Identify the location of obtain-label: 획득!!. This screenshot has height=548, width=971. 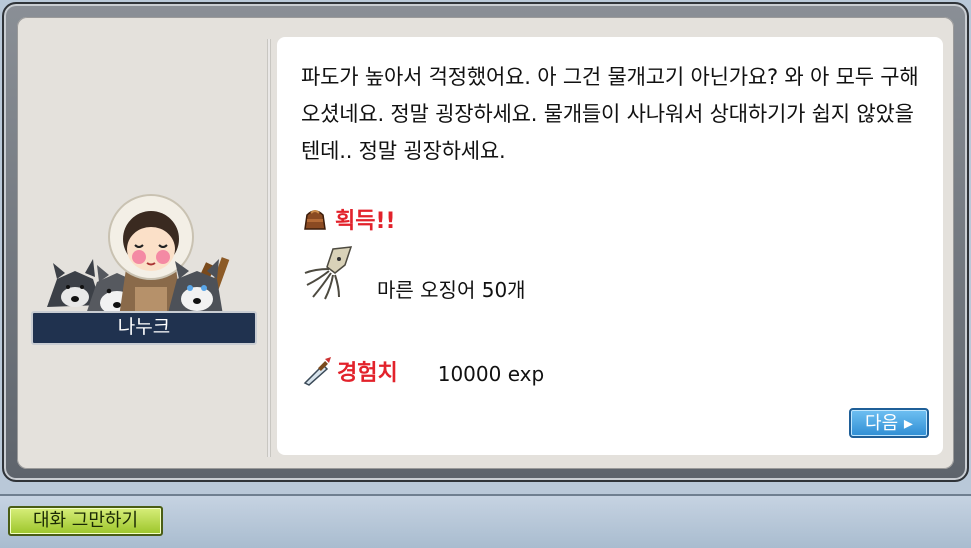
(365, 221).